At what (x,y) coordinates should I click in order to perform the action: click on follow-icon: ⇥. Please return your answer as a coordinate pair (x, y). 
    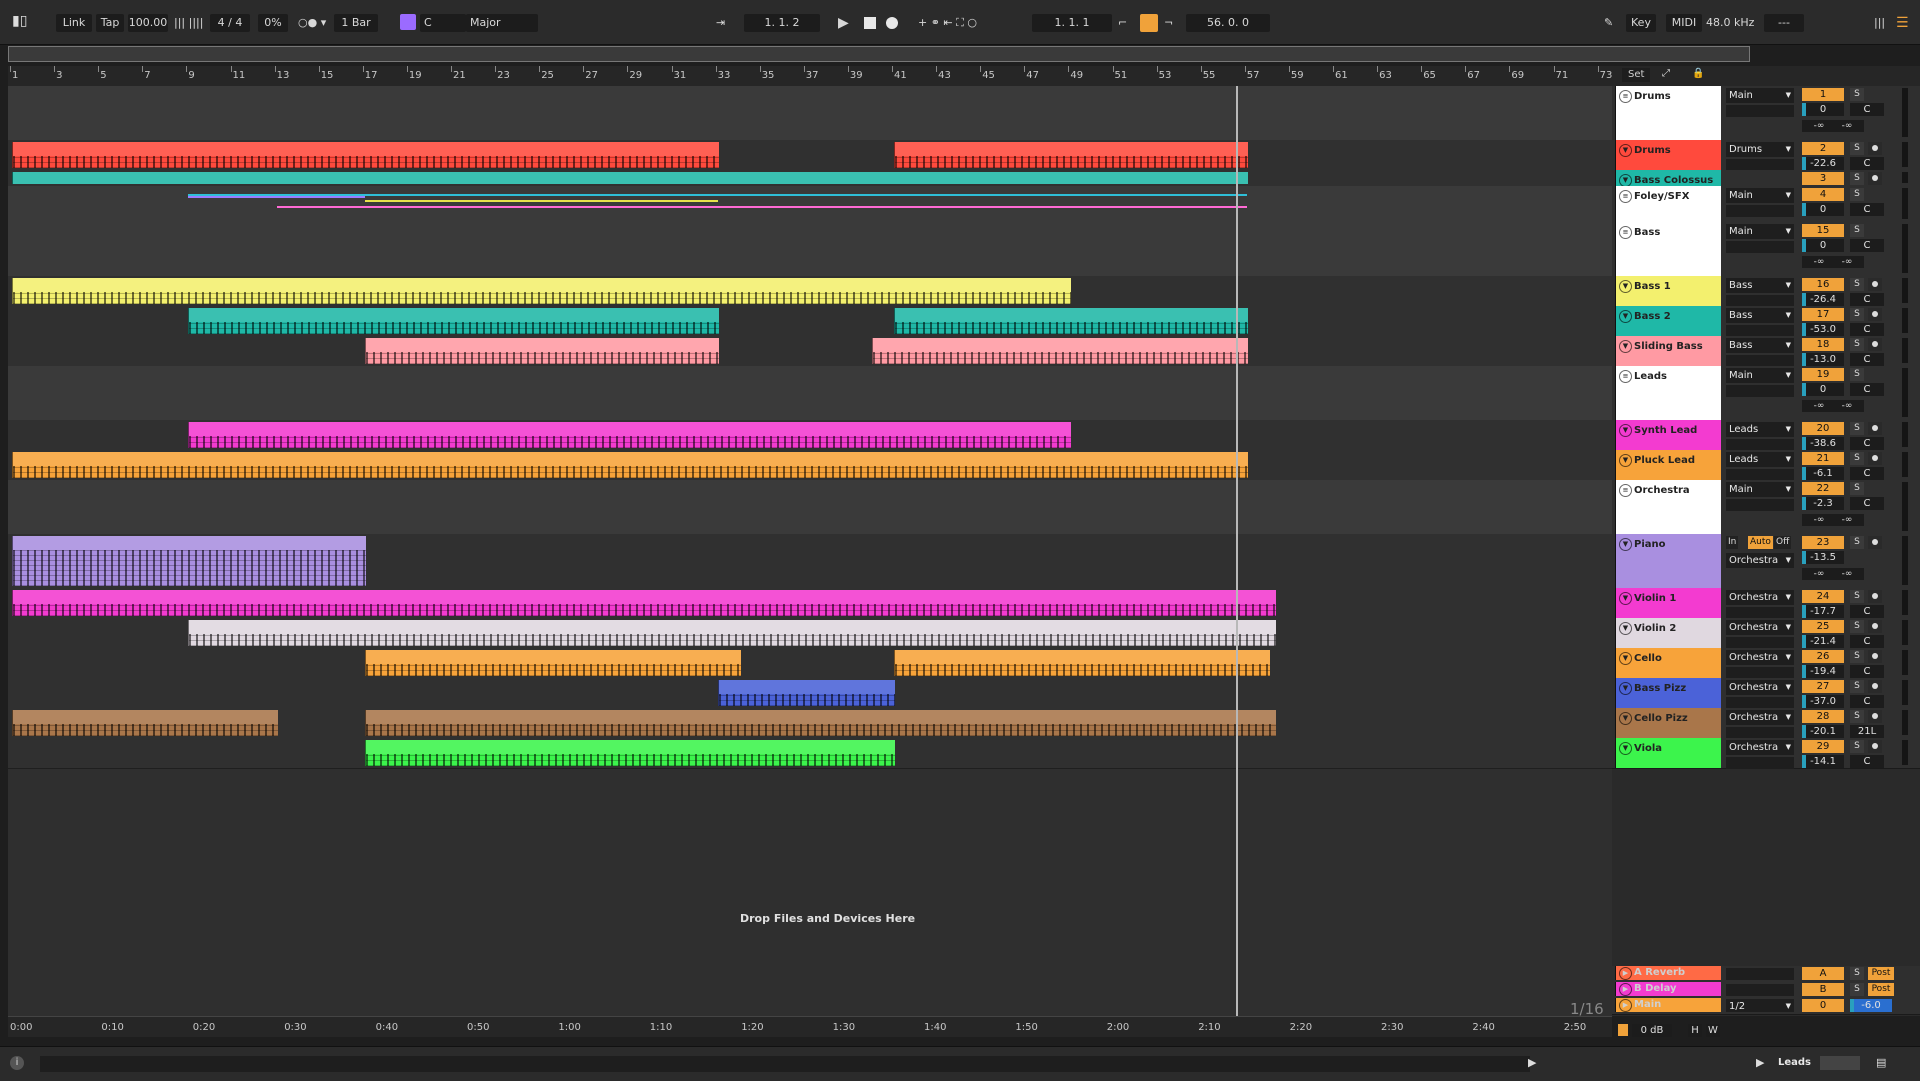
    Looking at the image, I should click on (720, 23).